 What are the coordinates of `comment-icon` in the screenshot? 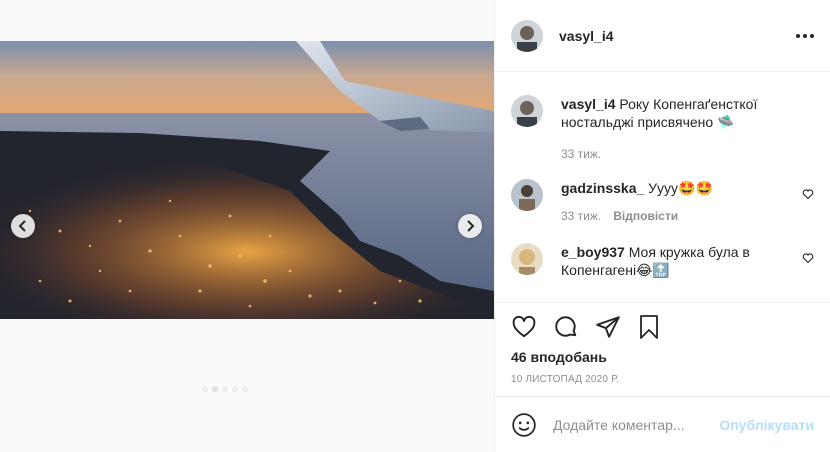 It's located at (566, 326).